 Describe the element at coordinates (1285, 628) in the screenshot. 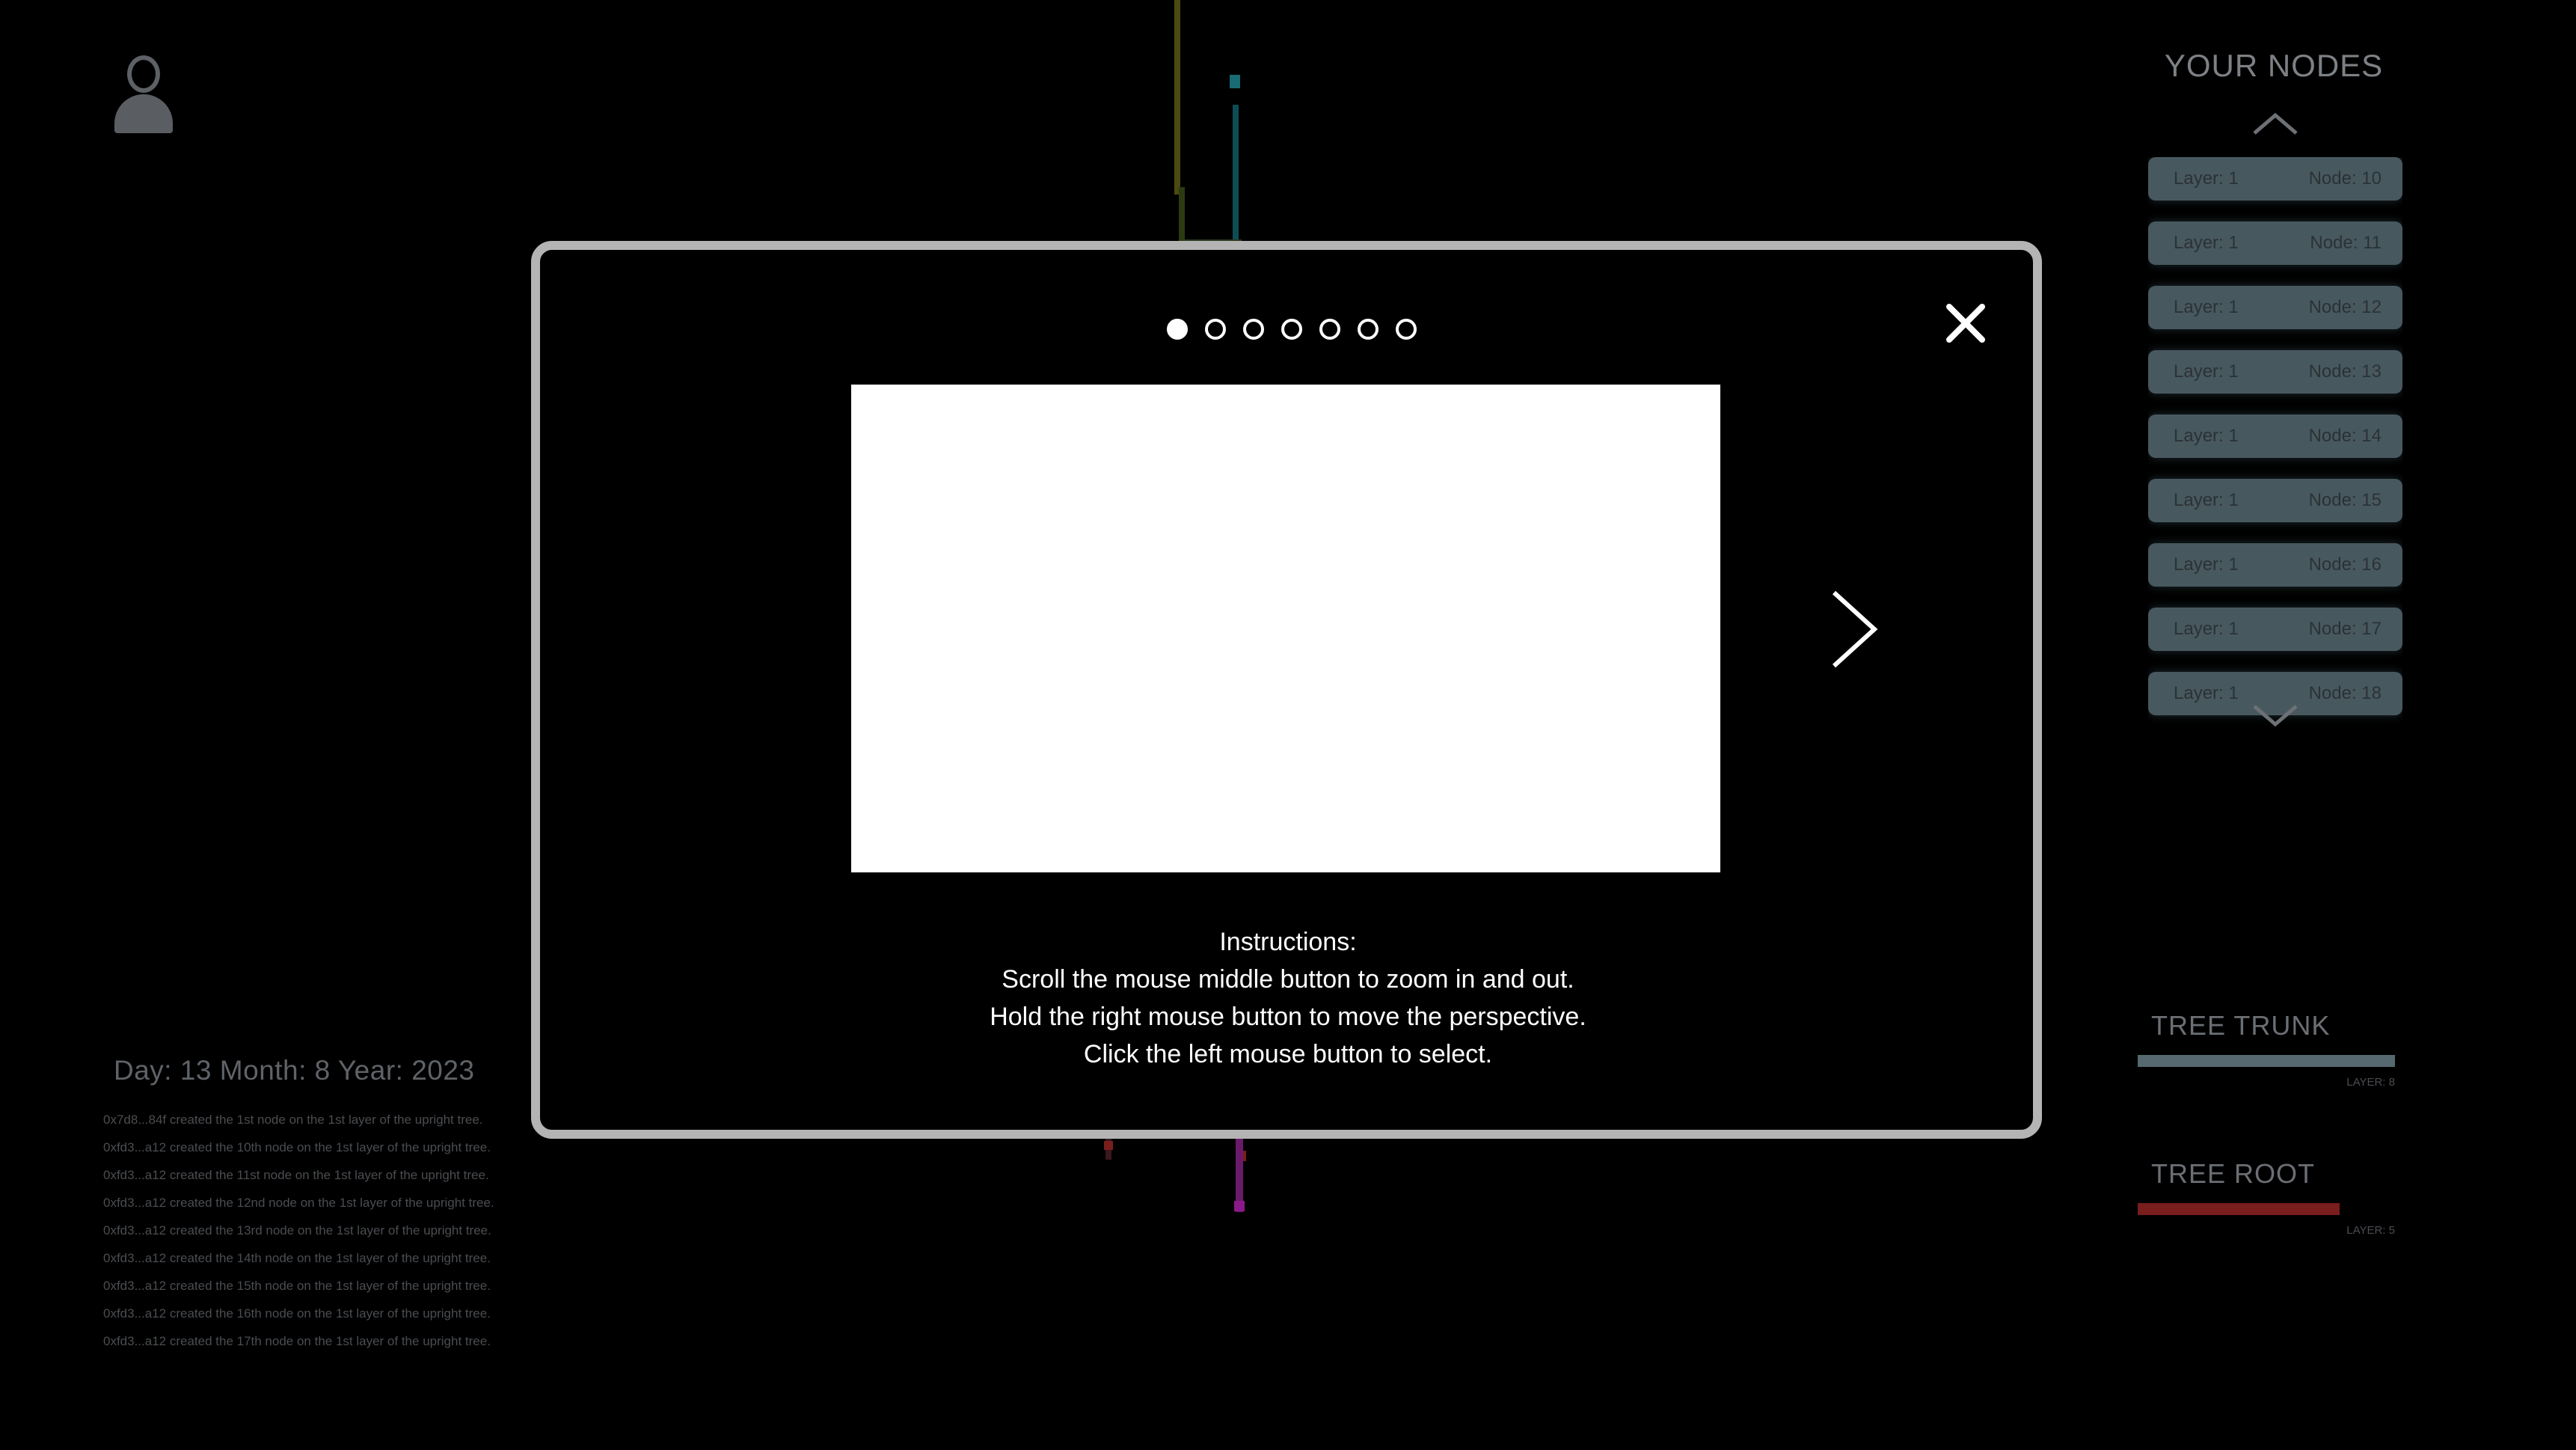

I see `tutorial-slide-image` at that location.